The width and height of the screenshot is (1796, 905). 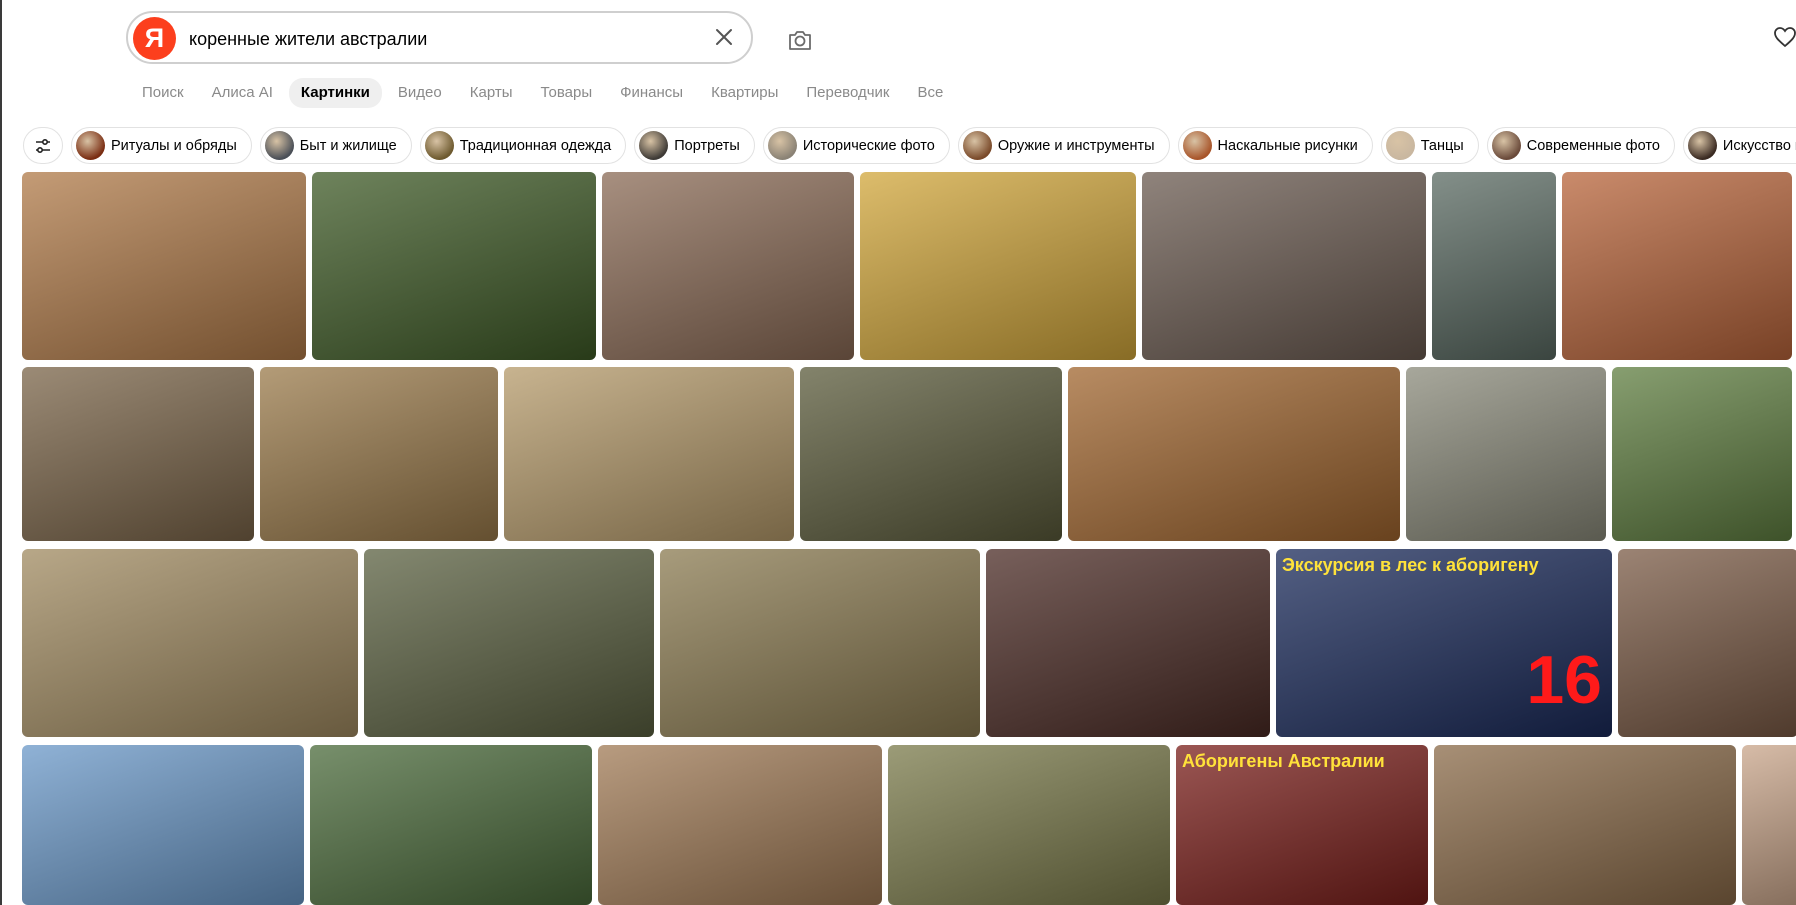 What do you see at coordinates (1410, 565) in the screenshot?
I see `image-caption: Экскурсия в лес к аборигену` at bounding box center [1410, 565].